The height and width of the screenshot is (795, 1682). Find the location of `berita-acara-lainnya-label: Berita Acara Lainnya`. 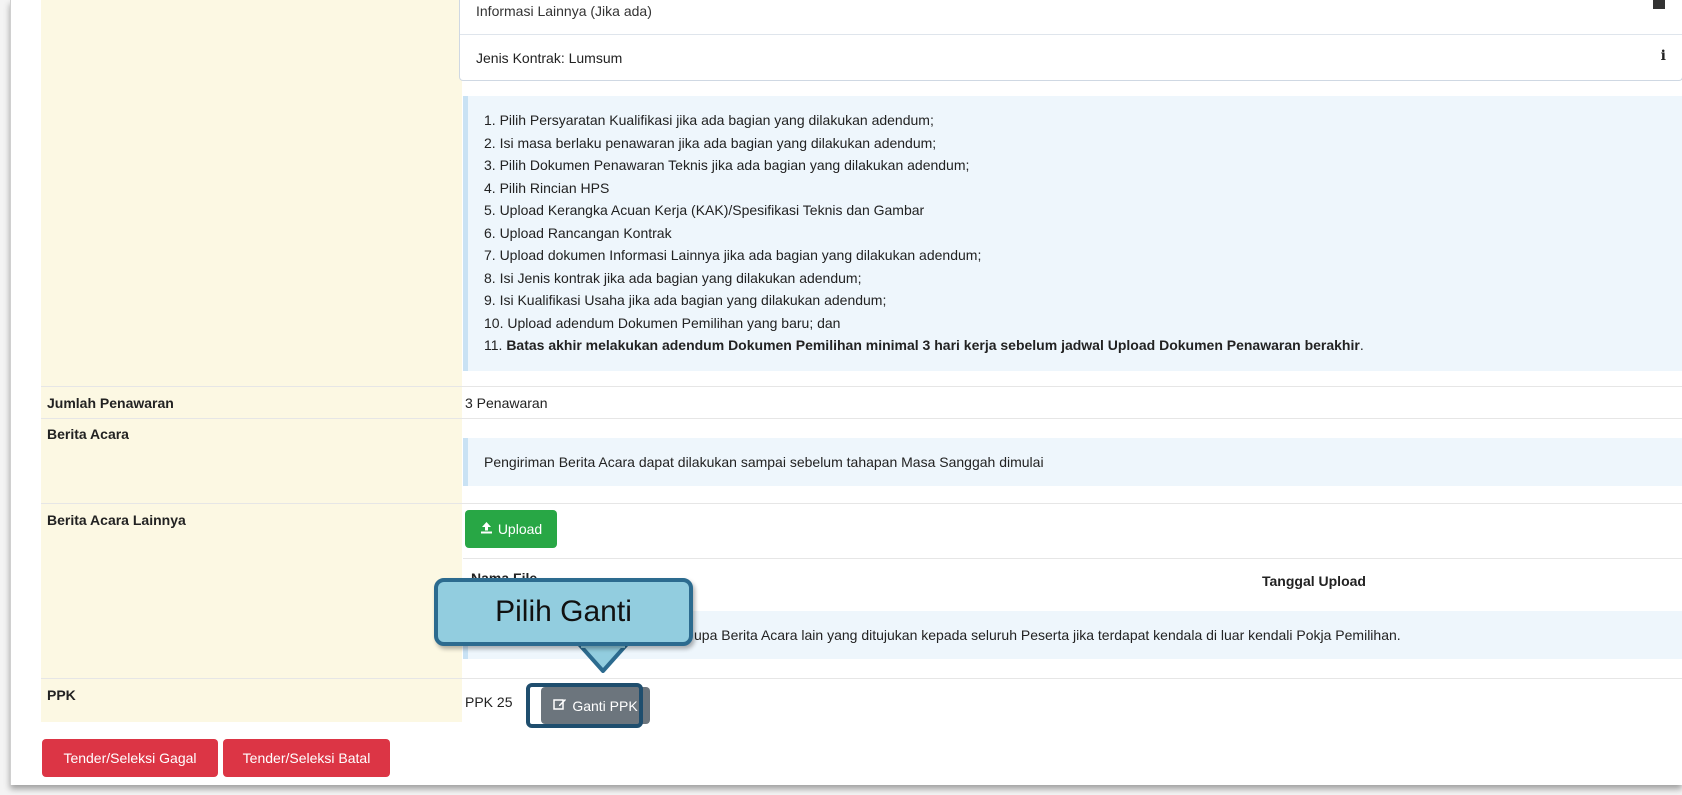

berita-acara-lainnya-label: Berita Acara Lainnya is located at coordinates (116, 520).